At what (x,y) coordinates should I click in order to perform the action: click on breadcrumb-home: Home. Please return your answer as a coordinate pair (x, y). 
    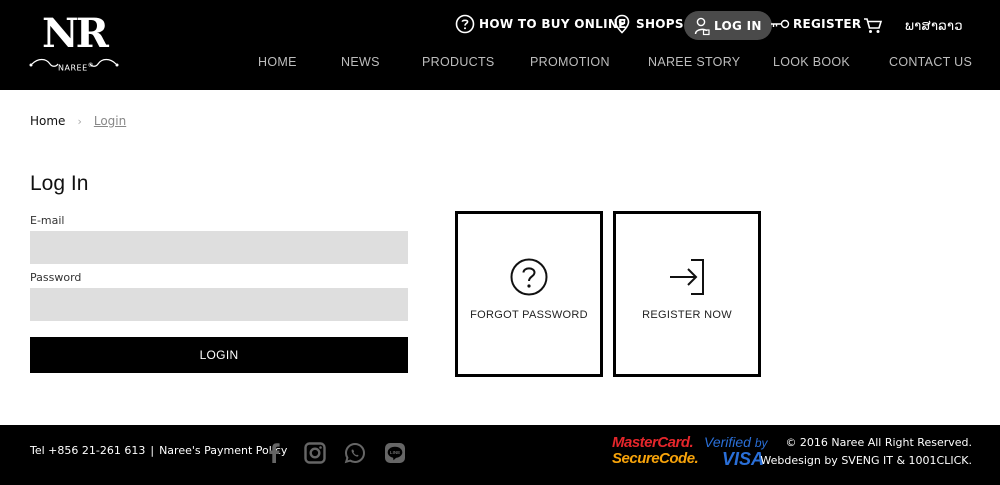
    Looking at the image, I should click on (47, 121).